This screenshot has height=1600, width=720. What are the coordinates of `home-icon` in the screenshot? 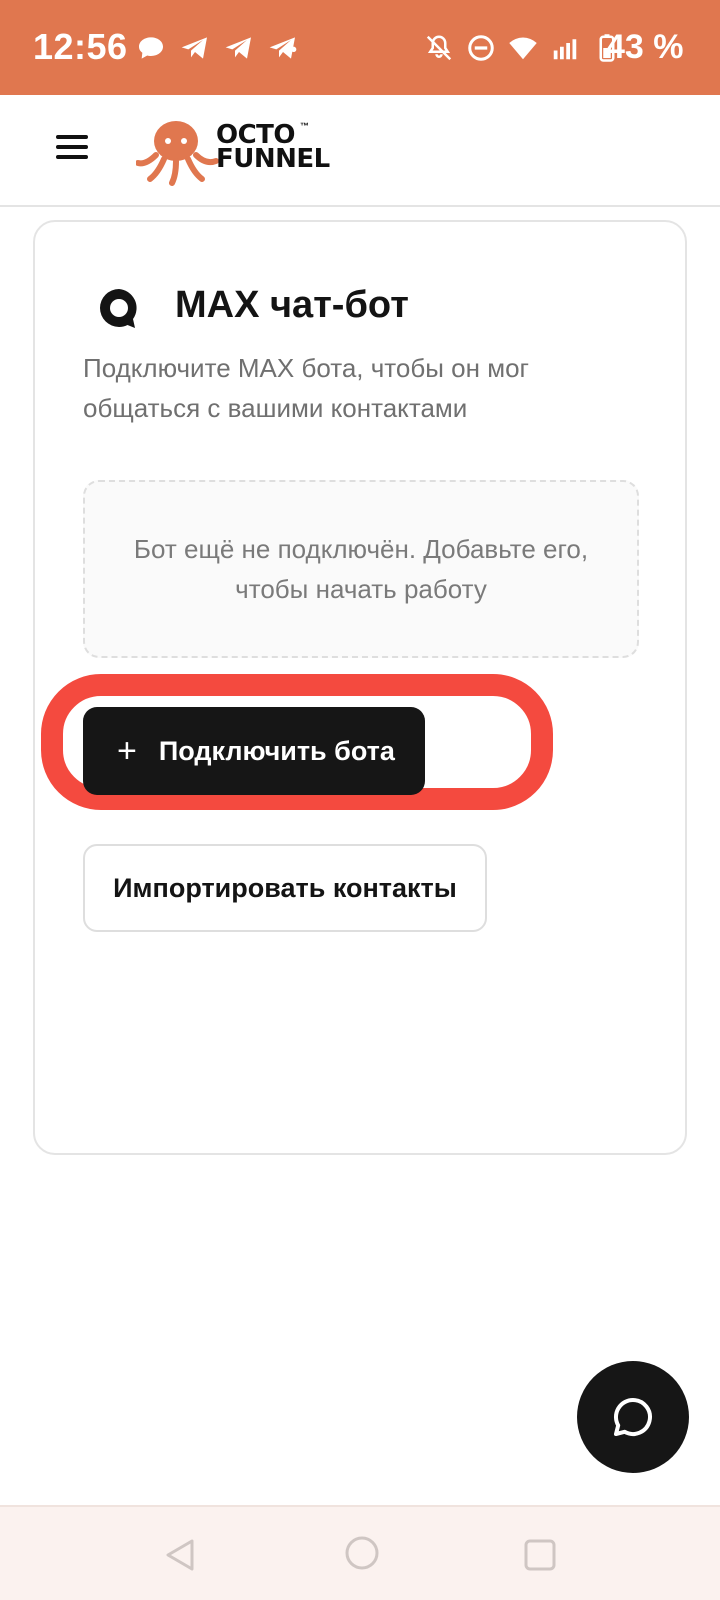 It's located at (362, 1553).